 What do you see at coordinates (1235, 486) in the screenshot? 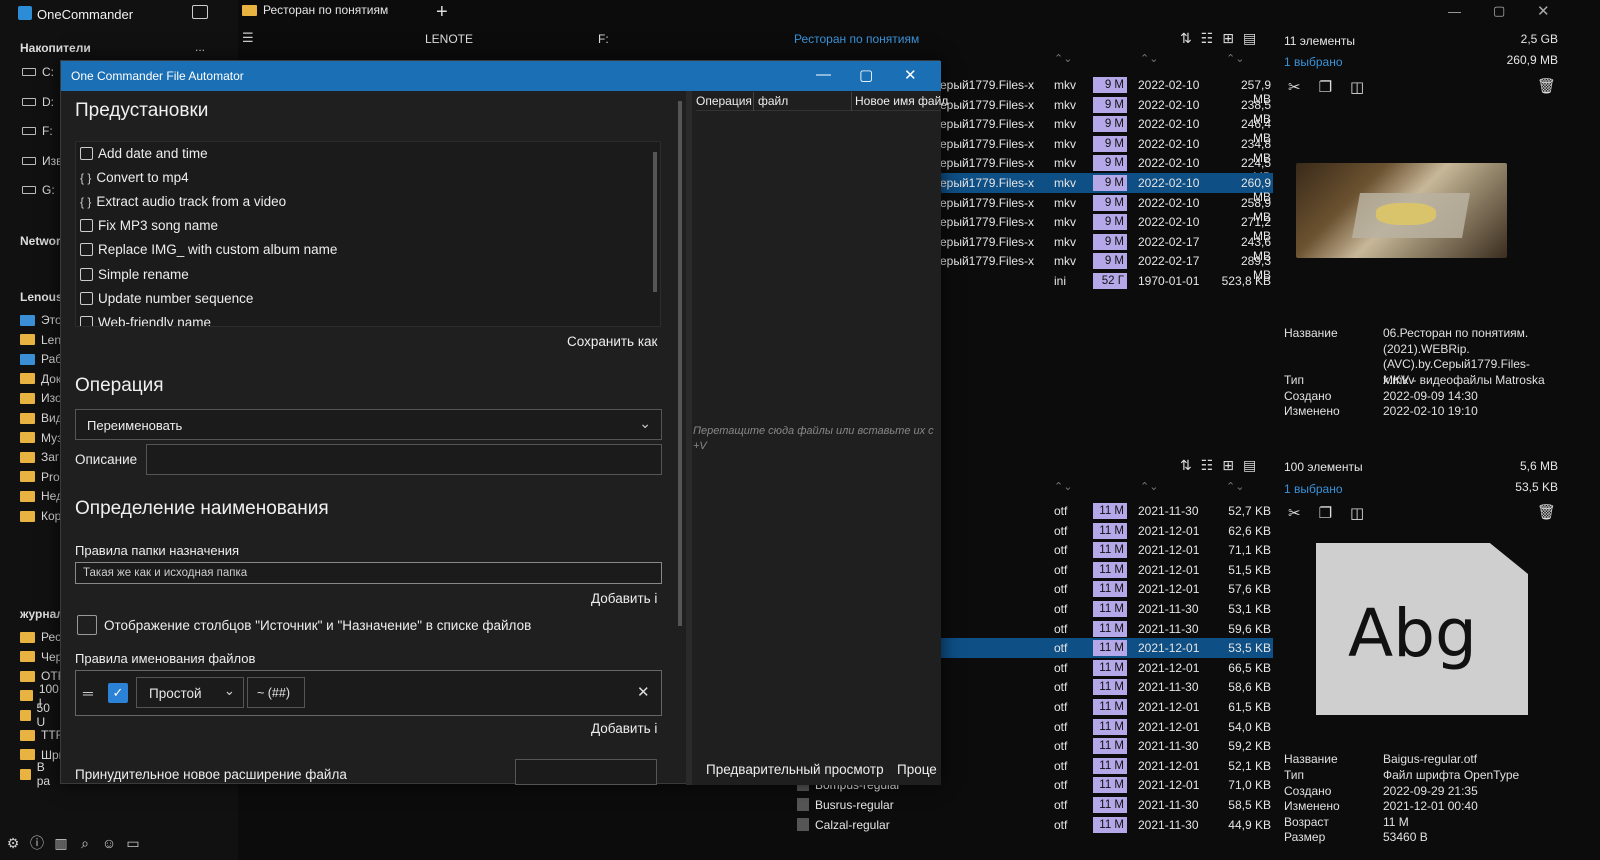
I see `sort-arrows-b3: ⌃⌄` at bounding box center [1235, 486].